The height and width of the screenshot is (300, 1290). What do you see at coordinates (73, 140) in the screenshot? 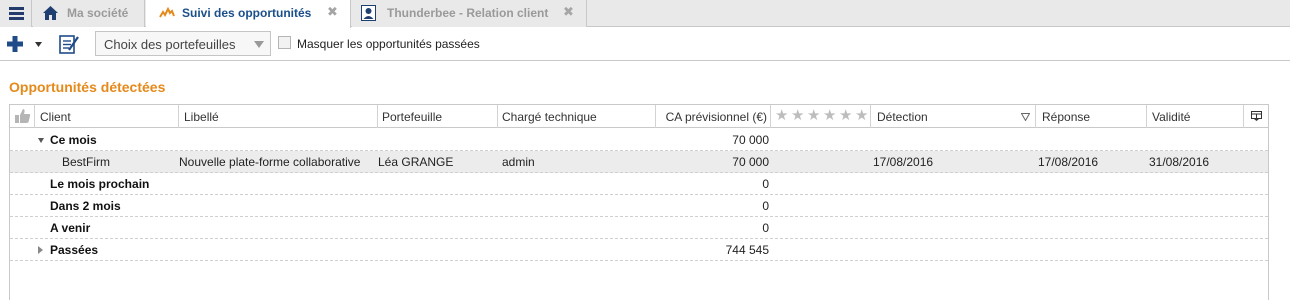
I see `group-label: Ce mois` at bounding box center [73, 140].